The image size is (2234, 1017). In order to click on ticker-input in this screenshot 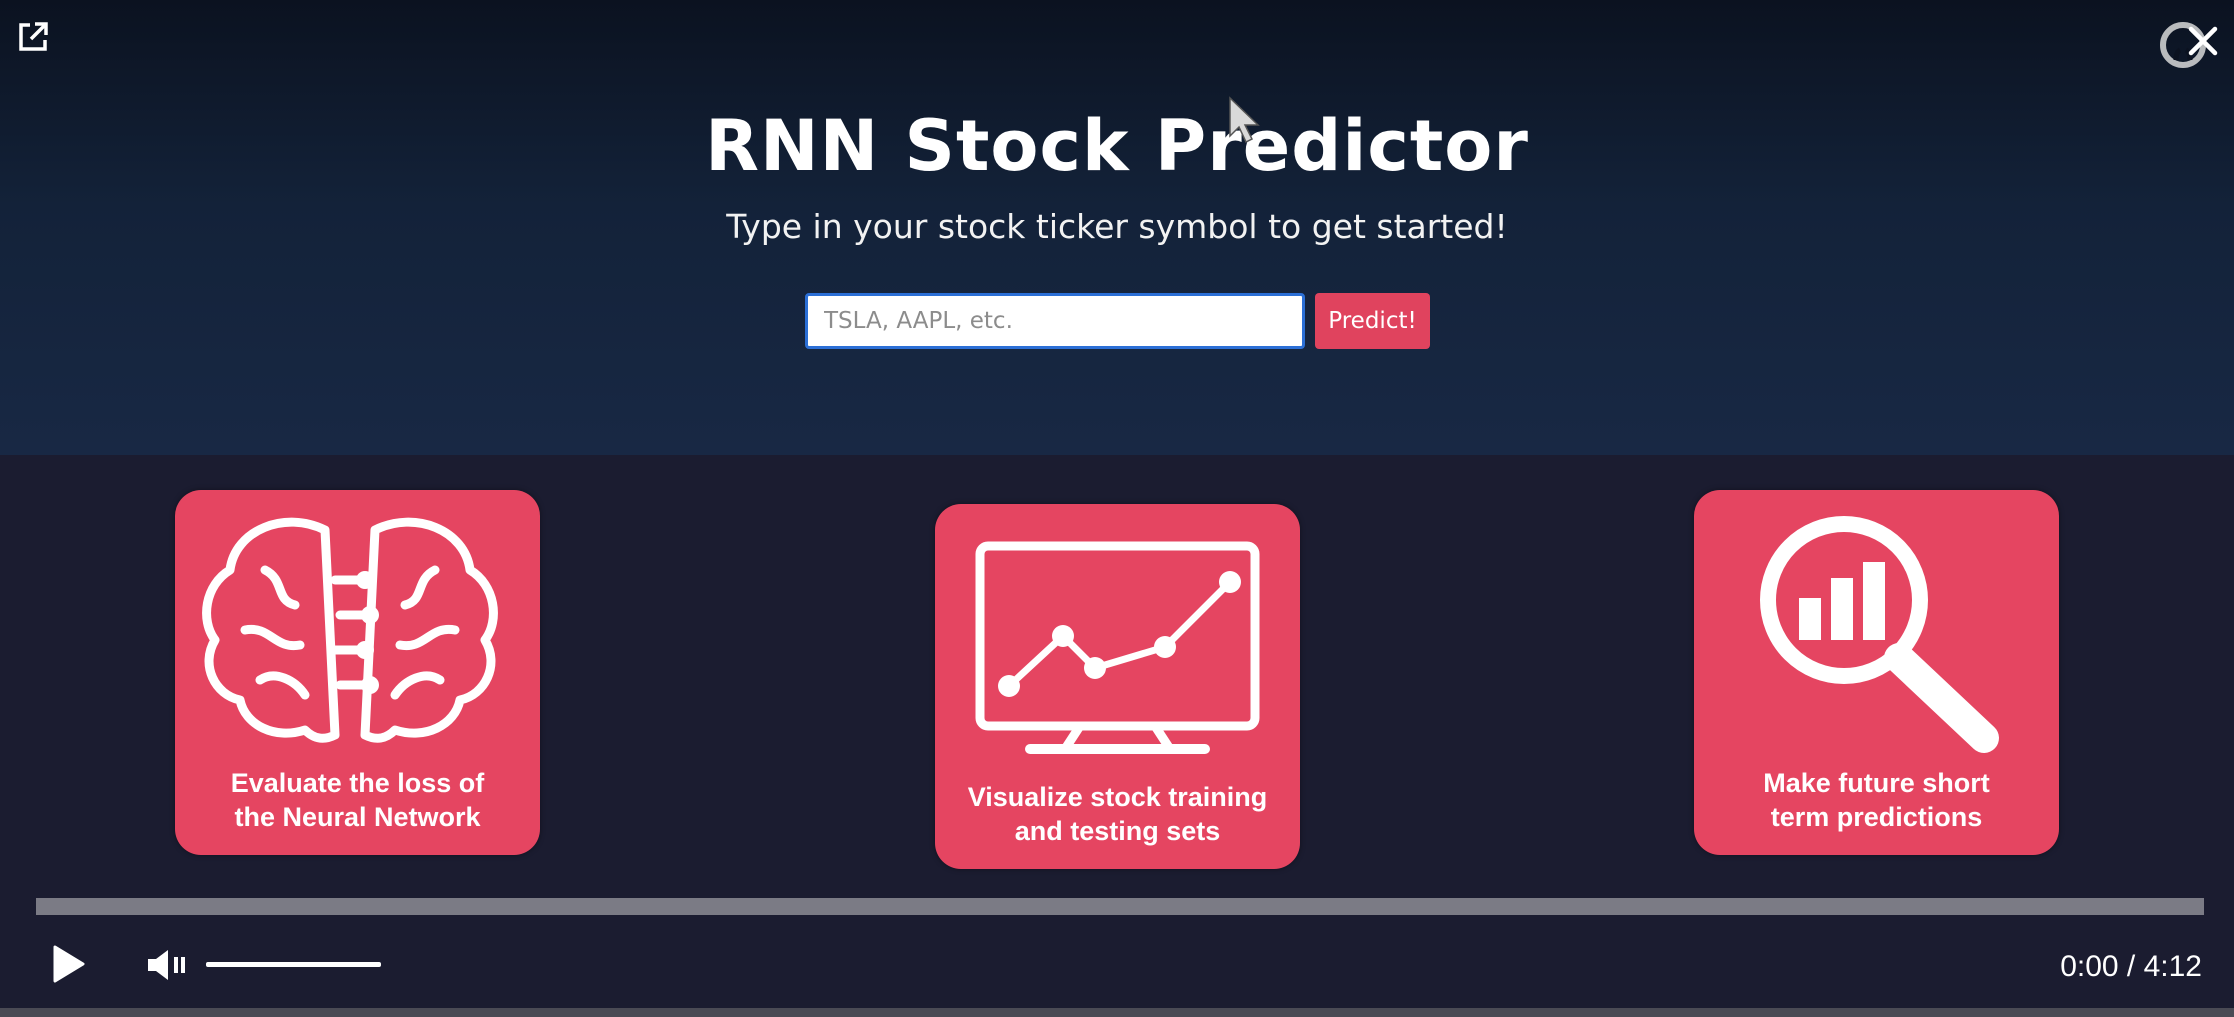, I will do `click(1055, 321)`.